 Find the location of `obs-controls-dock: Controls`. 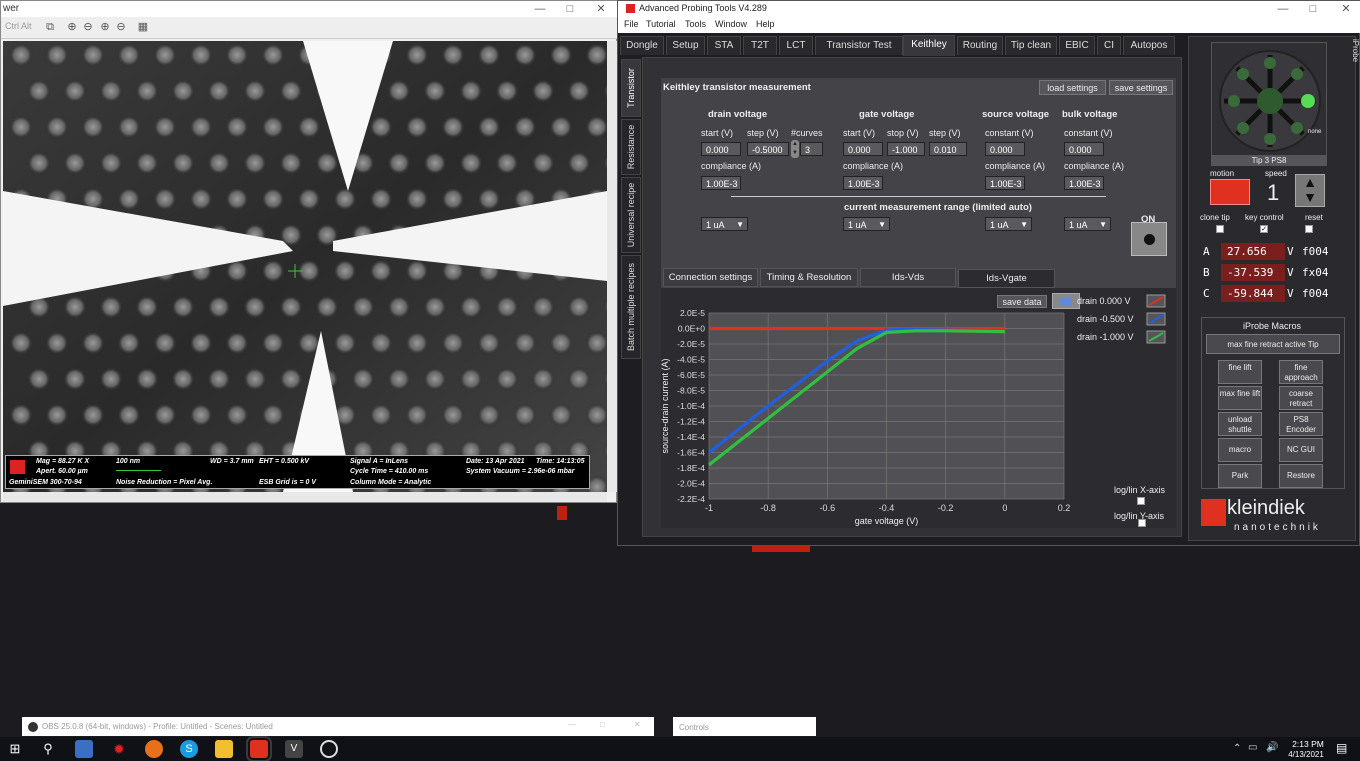

obs-controls-dock: Controls is located at coordinates (744, 726).